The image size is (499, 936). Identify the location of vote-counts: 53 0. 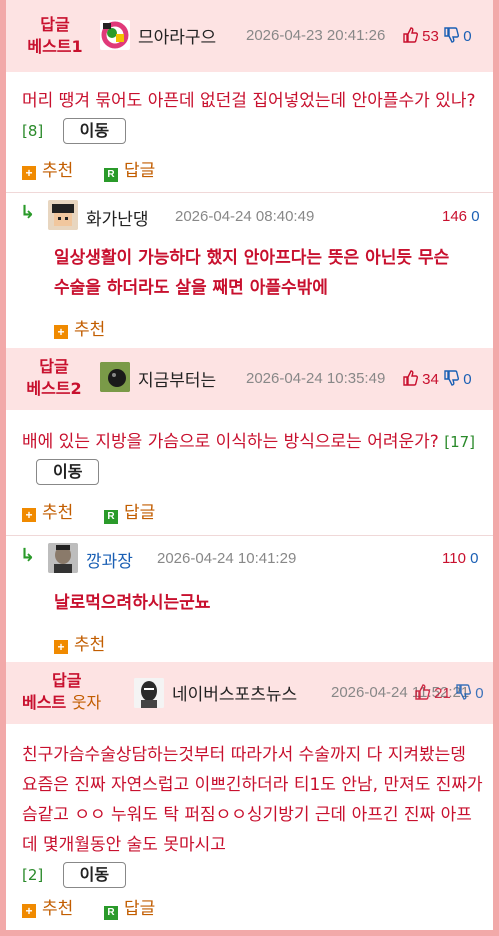
(437, 37).